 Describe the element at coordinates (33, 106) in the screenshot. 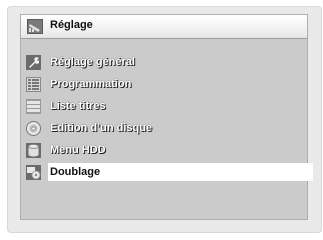

I see `title-list-icon` at that location.